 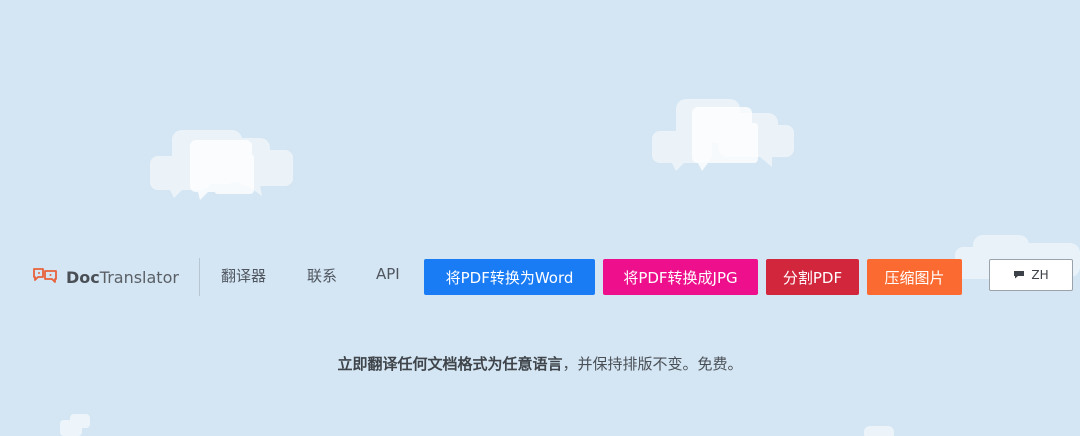 I want to click on tagline-rest: ，并保持排版不变。免费。, so click(x=652, y=364).